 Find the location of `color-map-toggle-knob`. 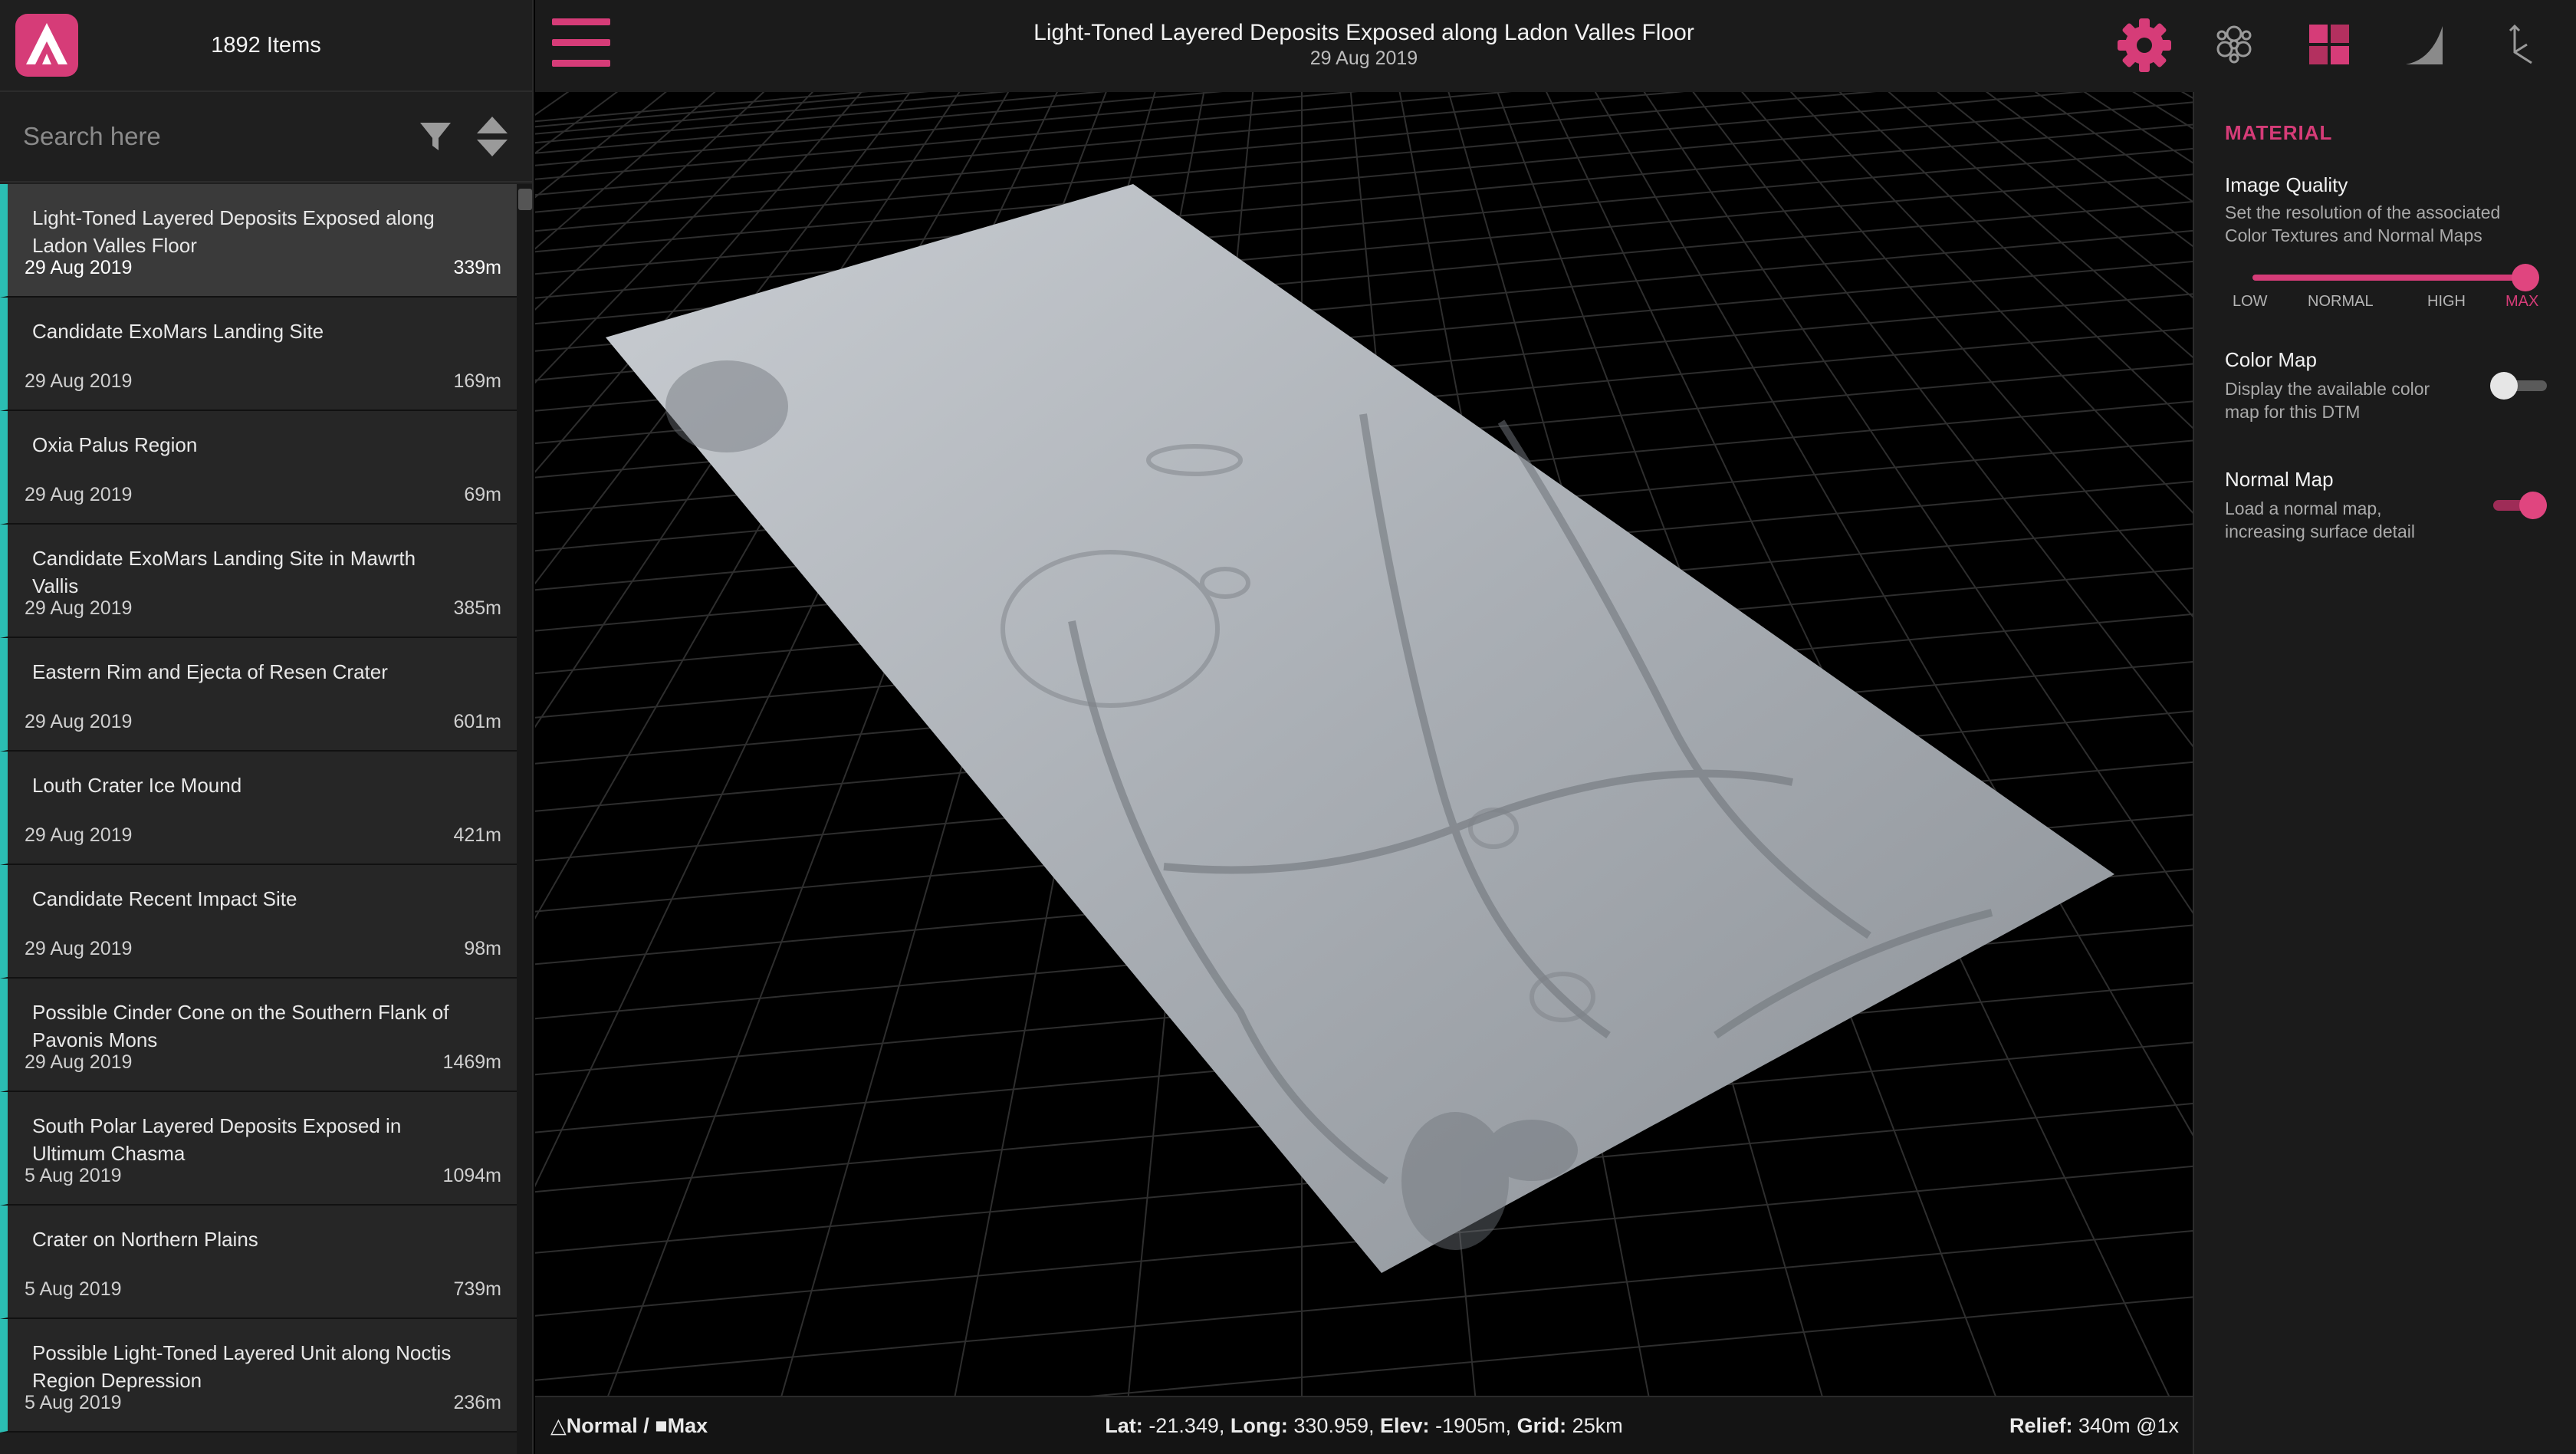

color-map-toggle-knob is located at coordinates (2504, 386).